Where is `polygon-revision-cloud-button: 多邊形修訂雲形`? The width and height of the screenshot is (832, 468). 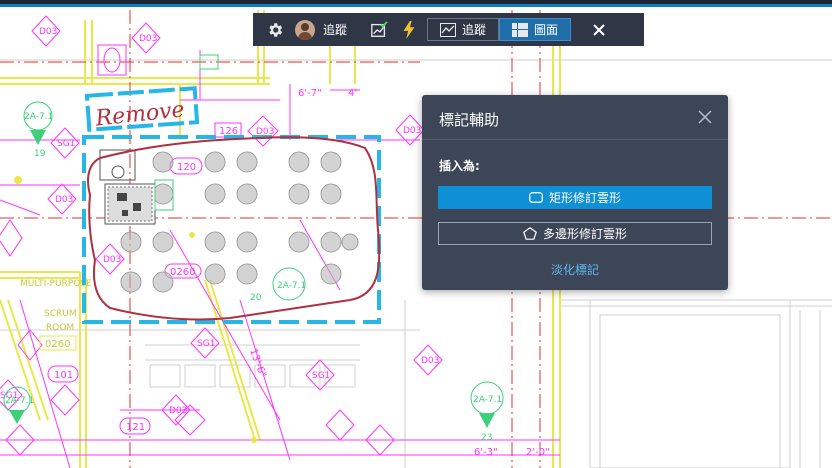
polygon-revision-cloud-button: 多邊形修訂雲形 is located at coordinates (575, 233).